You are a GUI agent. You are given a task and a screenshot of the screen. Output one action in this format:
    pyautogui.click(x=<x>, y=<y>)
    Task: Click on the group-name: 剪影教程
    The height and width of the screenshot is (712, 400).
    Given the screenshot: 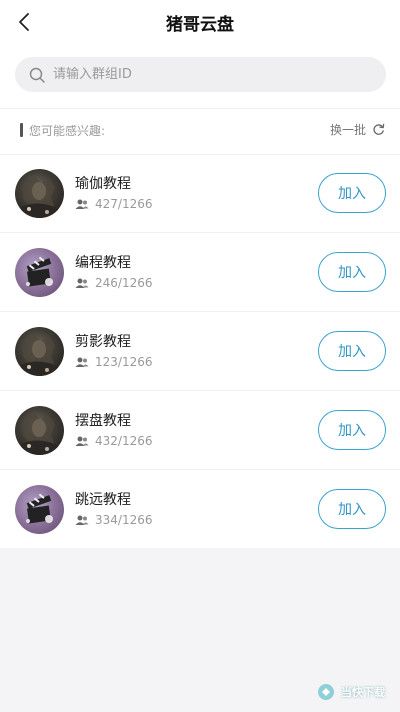 What is the action you would take?
    pyautogui.click(x=103, y=342)
    